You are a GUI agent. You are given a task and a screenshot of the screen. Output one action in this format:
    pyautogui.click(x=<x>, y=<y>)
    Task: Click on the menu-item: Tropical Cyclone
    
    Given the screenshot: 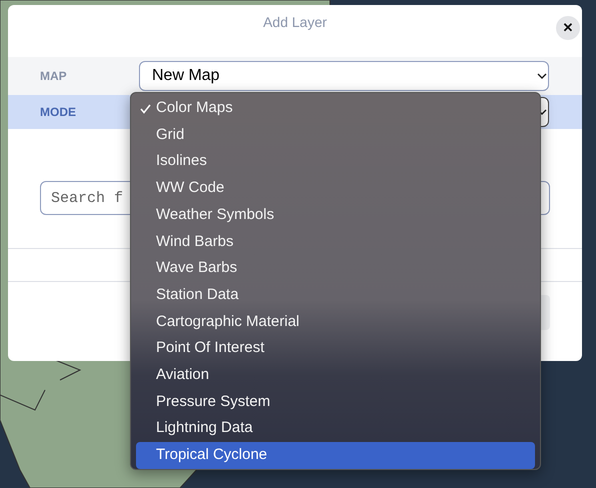 What is the action you would take?
    pyautogui.click(x=335, y=455)
    